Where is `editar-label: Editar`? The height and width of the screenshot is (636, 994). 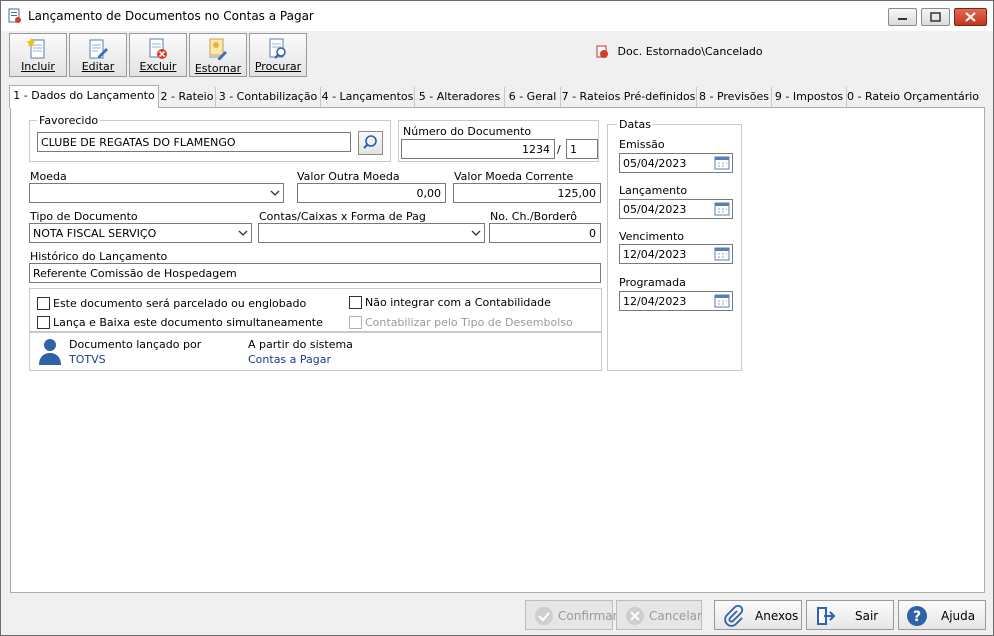 editar-label: Editar is located at coordinates (98, 66).